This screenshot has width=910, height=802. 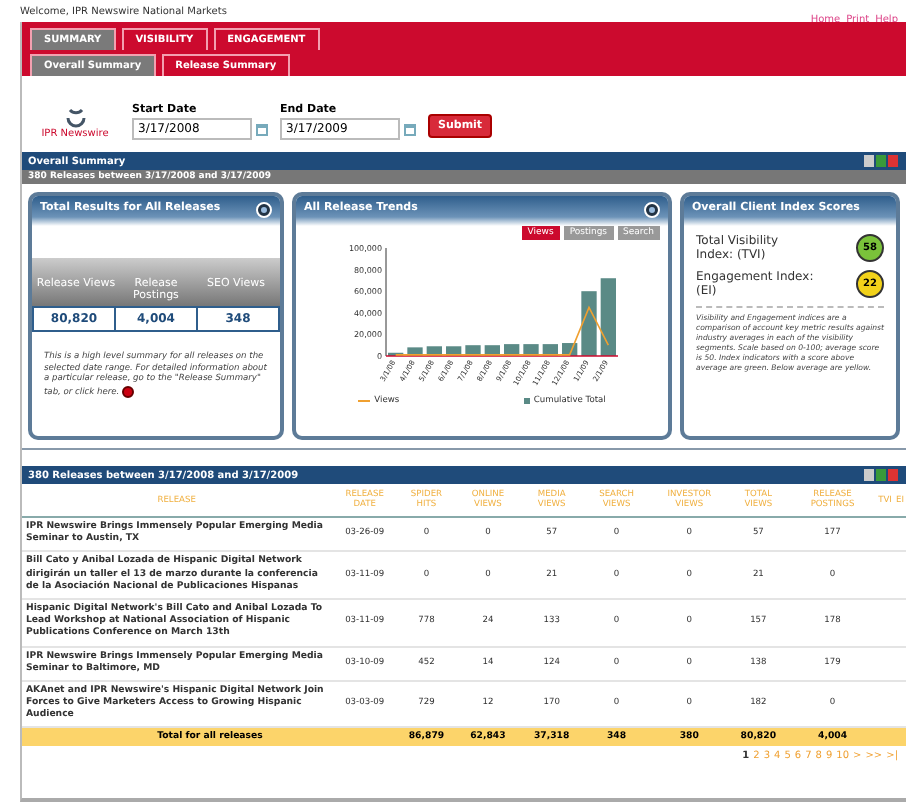 I want to click on logo-icon, so click(x=75, y=118).